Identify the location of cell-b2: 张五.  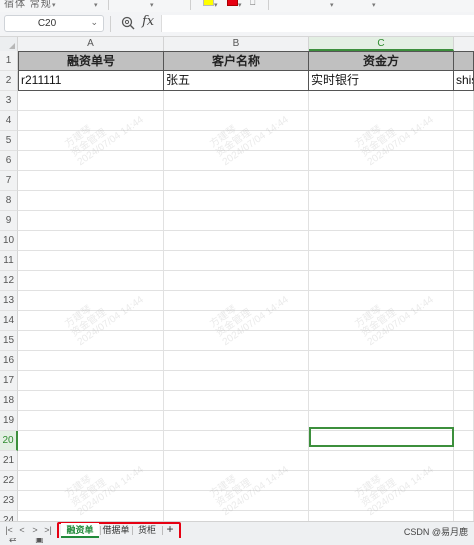
(236, 81).